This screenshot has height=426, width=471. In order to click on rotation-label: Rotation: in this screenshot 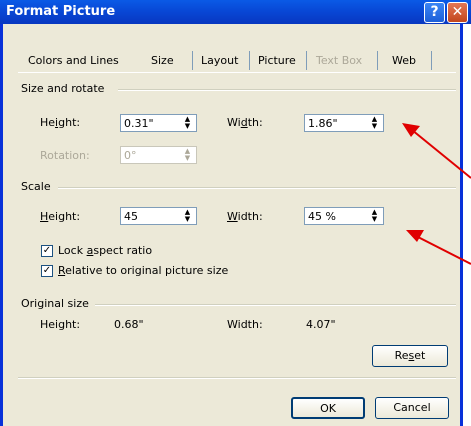, I will do `click(65, 155)`.